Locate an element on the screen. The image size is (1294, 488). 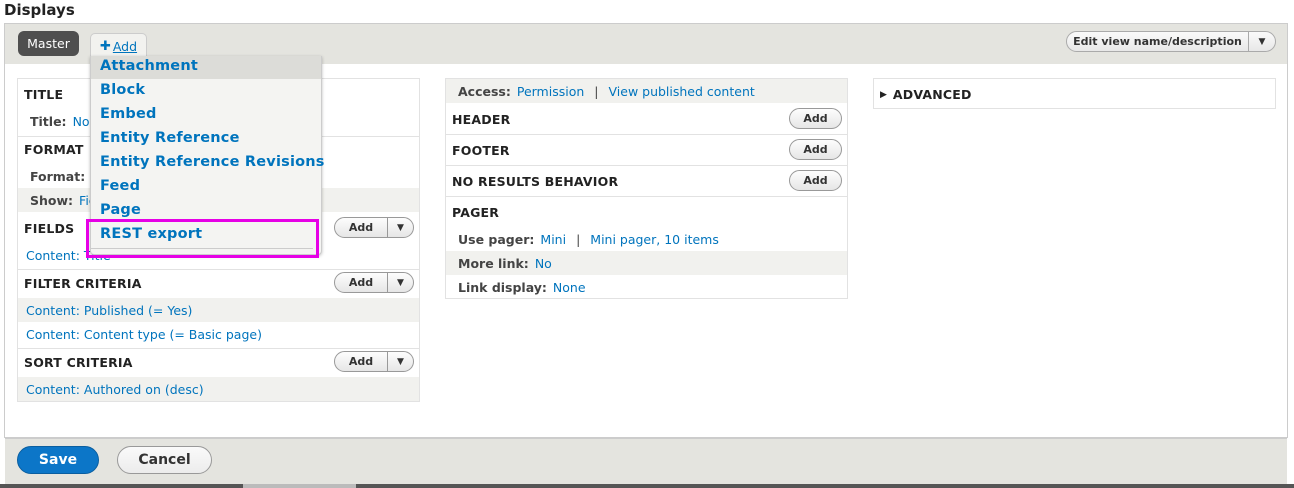
no-results-add-button: Add is located at coordinates (815, 180).